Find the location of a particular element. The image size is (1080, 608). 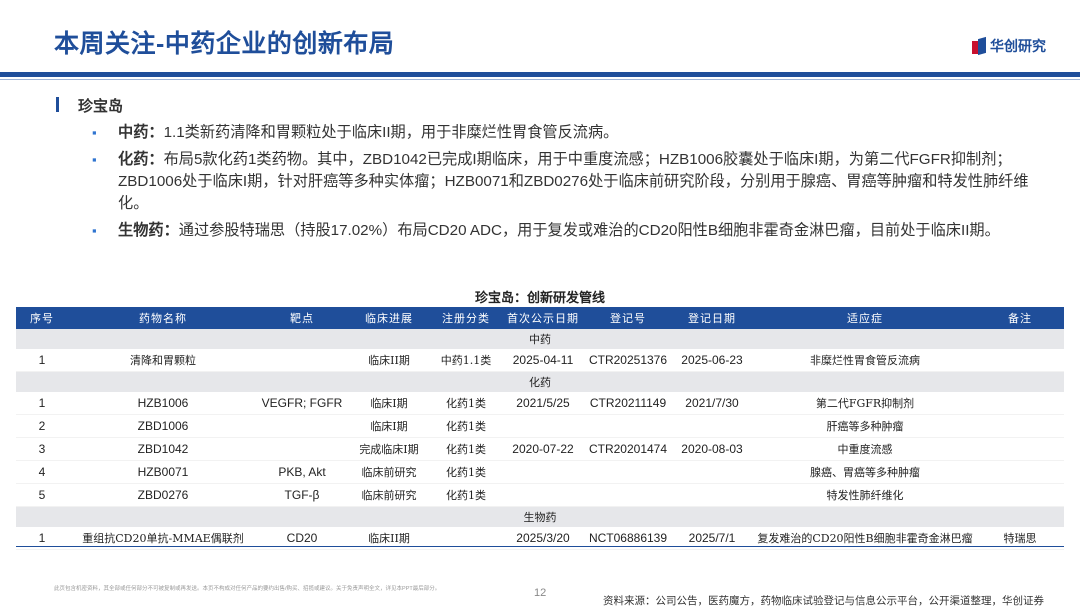

logo-mark-icon is located at coordinates (979, 46).